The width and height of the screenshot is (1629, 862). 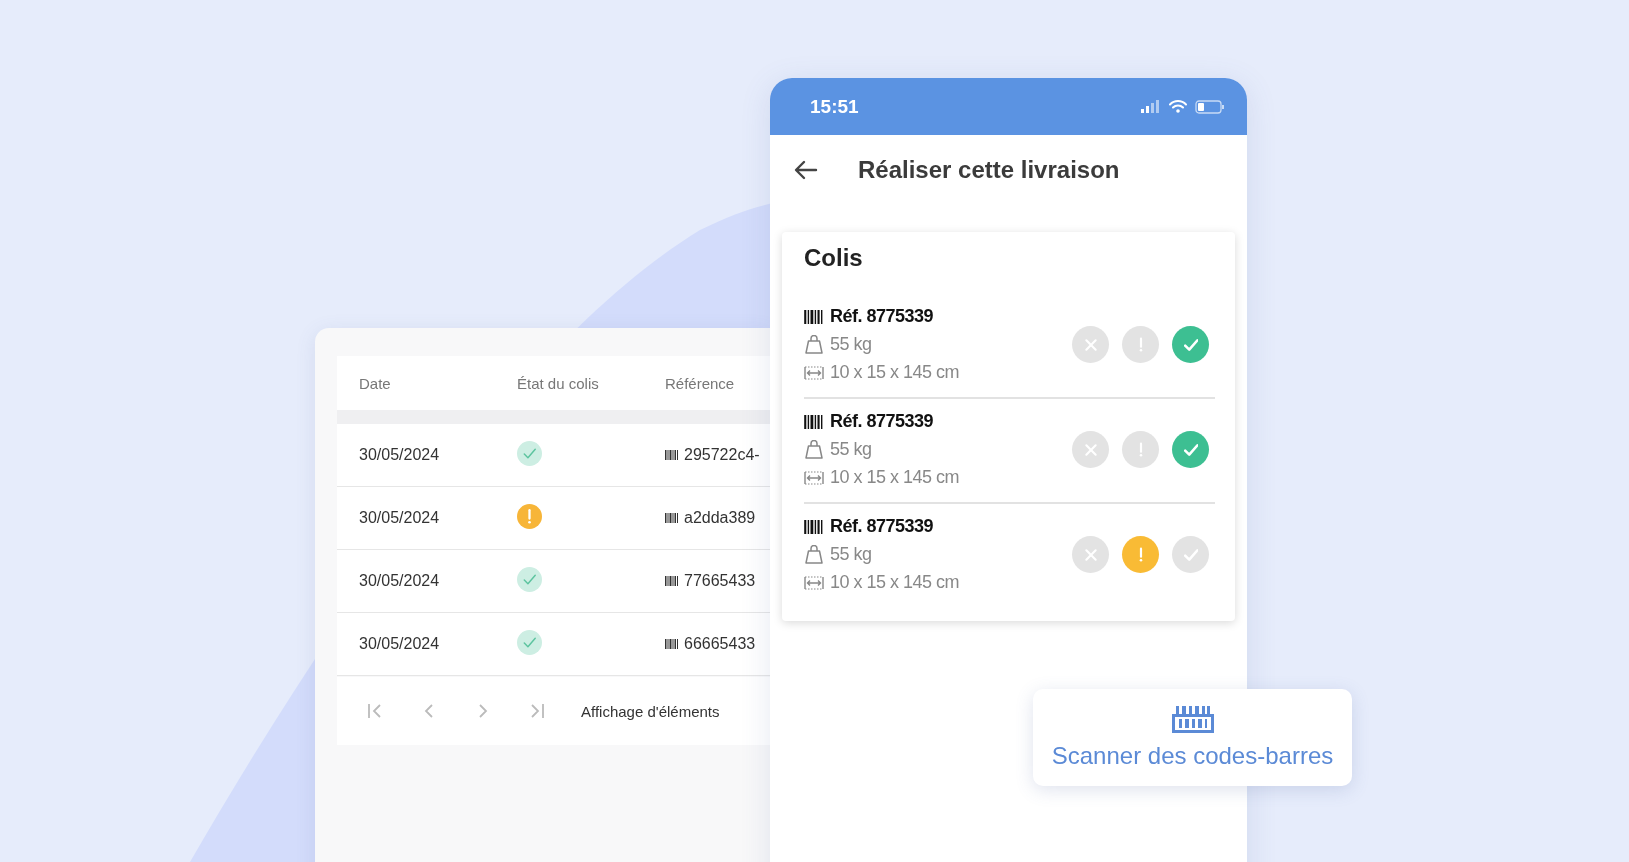 What do you see at coordinates (1210, 106) in the screenshot?
I see `battery-icon` at bounding box center [1210, 106].